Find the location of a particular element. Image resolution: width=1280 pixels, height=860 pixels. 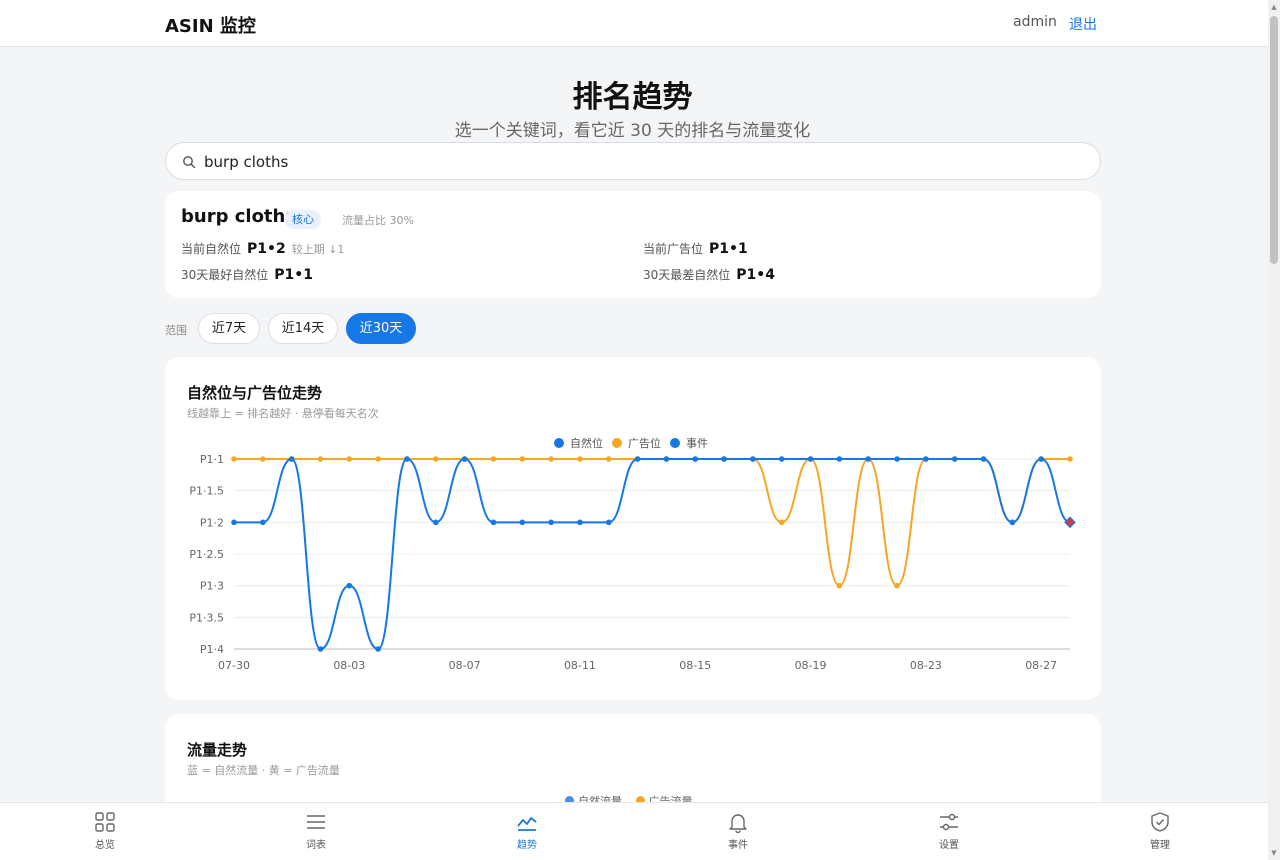

x-tick-label: 08-03 is located at coordinates (349, 665).